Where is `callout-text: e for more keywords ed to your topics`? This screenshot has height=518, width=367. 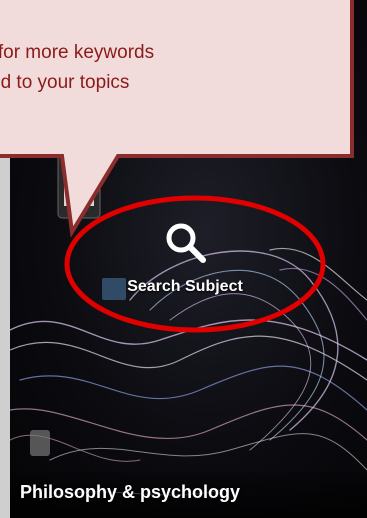
callout-text: e for more keywords ed to your topics is located at coordinates (170, 68).